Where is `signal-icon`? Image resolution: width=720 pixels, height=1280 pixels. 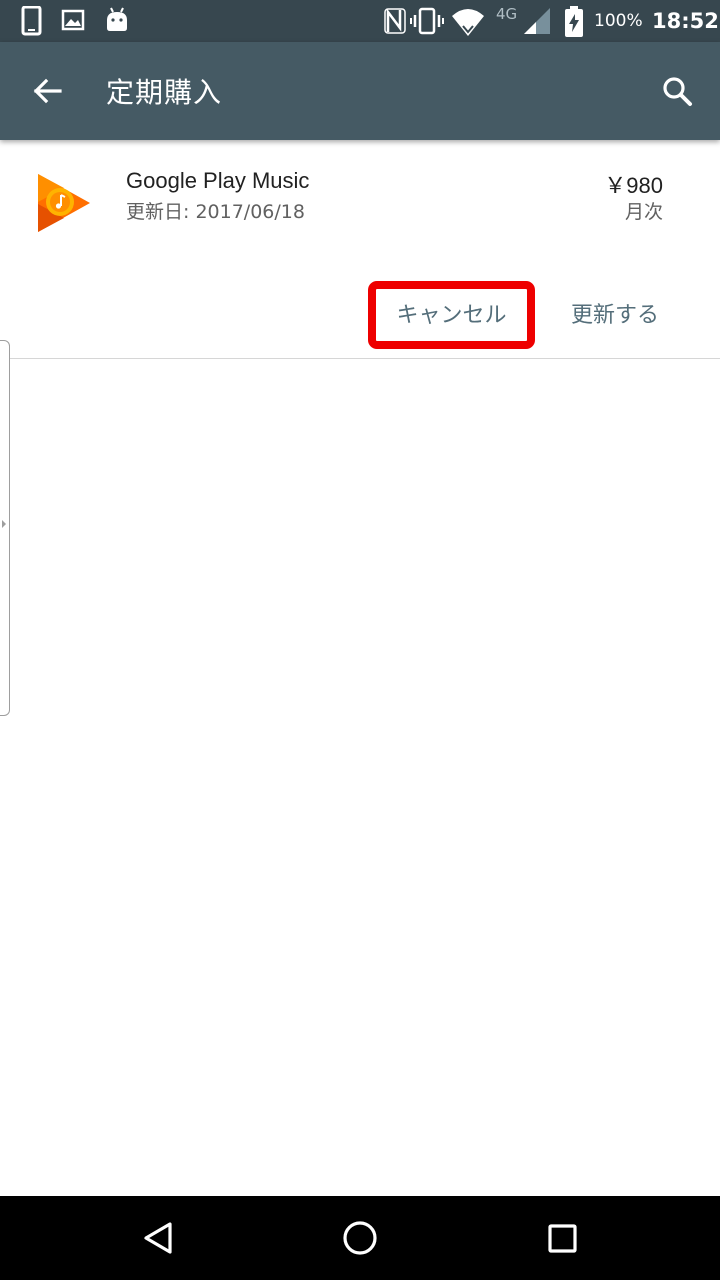 signal-icon is located at coordinates (537, 21).